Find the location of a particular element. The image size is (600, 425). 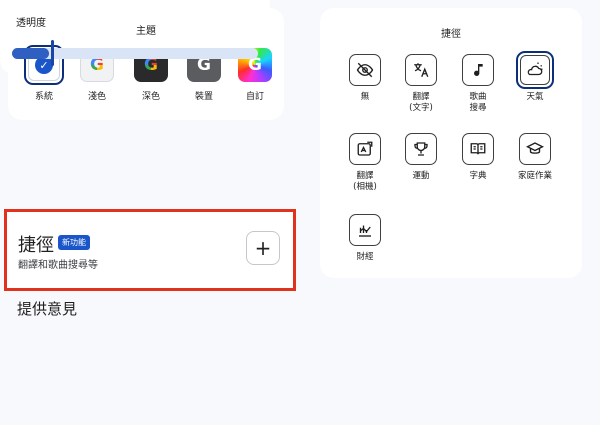

camera-translate-icon is located at coordinates (365, 149).